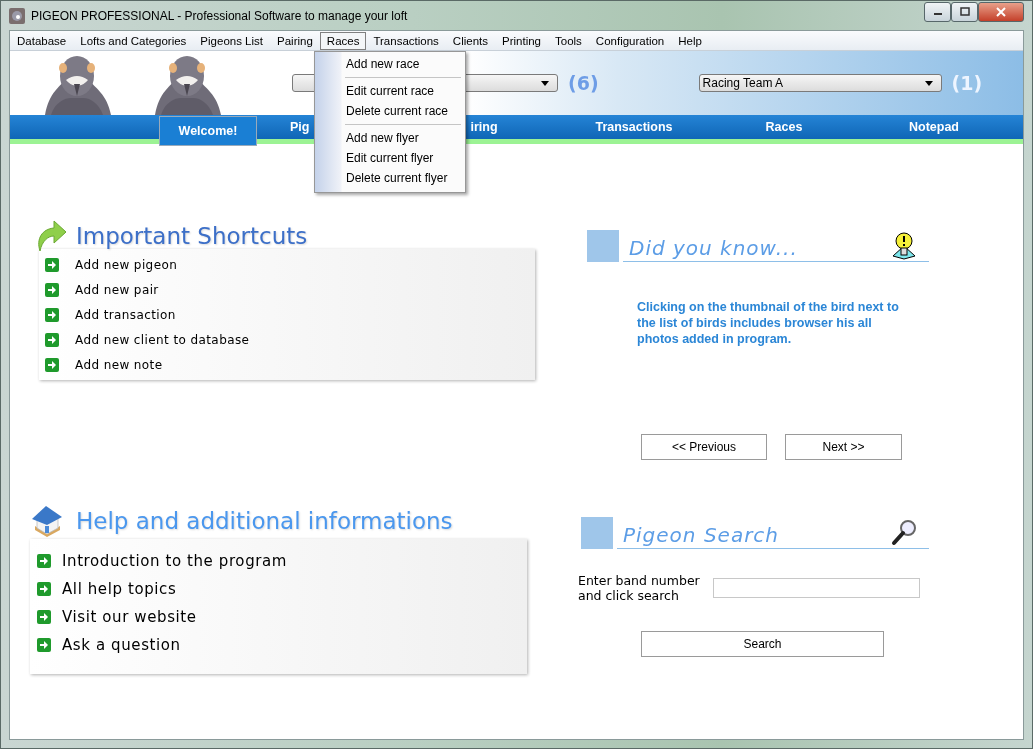  Describe the element at coordinates (390, 178) in the screenshot. I see `menu-option: Delete current flyer` at that location.